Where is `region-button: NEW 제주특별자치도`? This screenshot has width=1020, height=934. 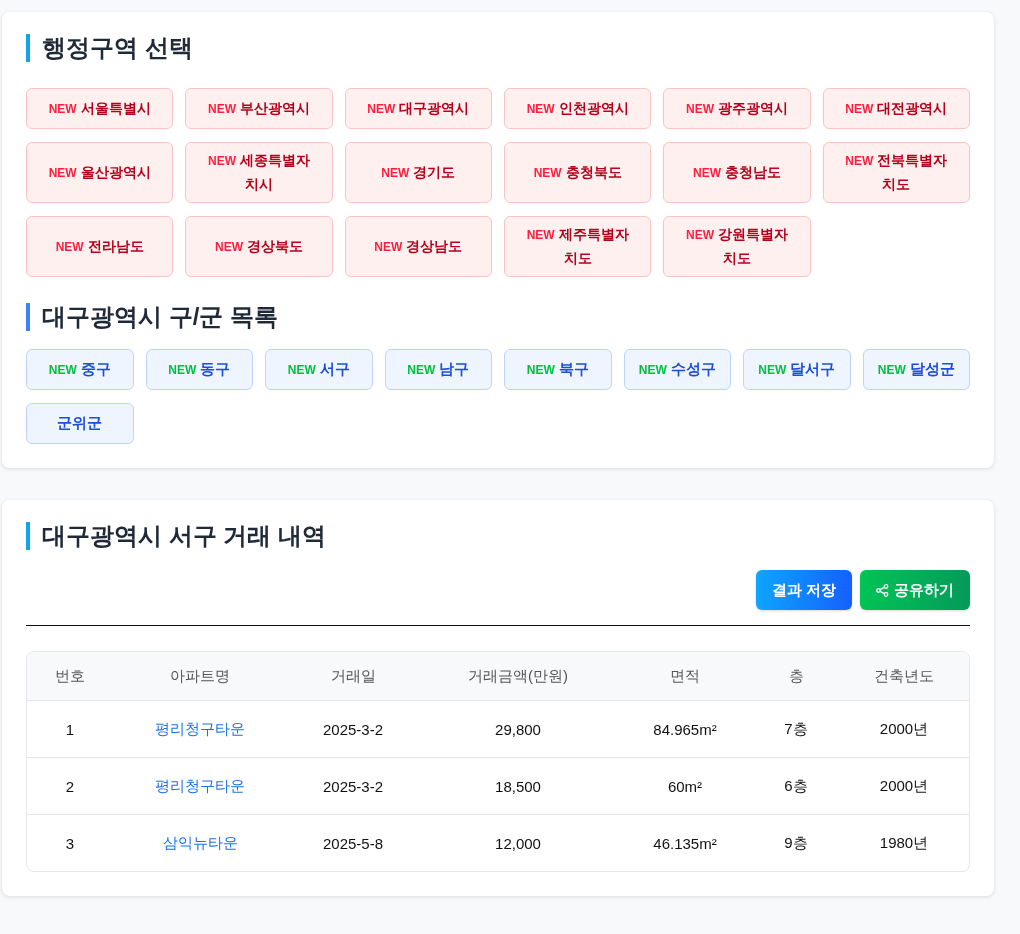
region-button: NEW 제주특별자치도 is located at coordinates (578, 246).